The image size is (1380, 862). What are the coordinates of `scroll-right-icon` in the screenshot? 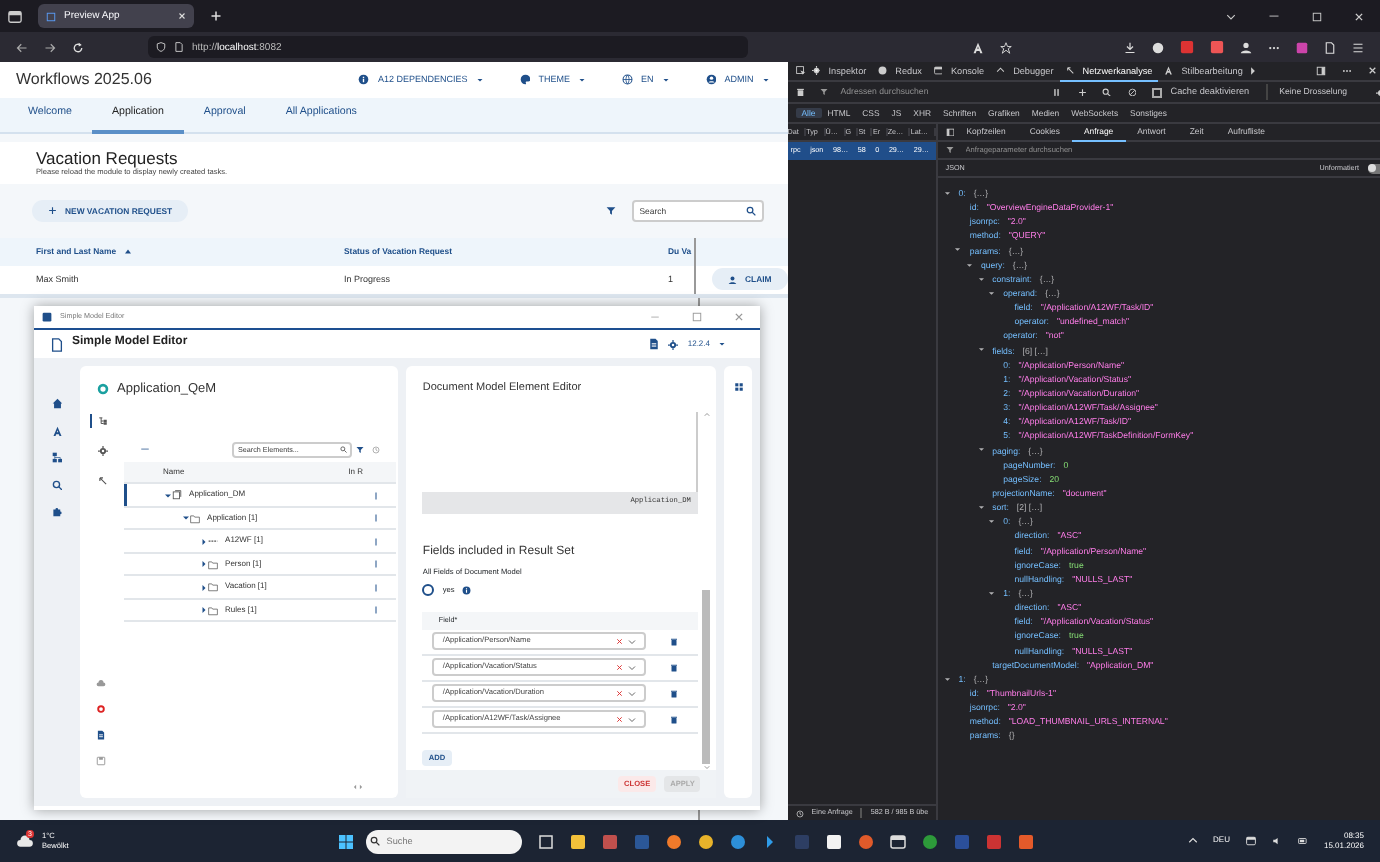 It's located at (360, 787).